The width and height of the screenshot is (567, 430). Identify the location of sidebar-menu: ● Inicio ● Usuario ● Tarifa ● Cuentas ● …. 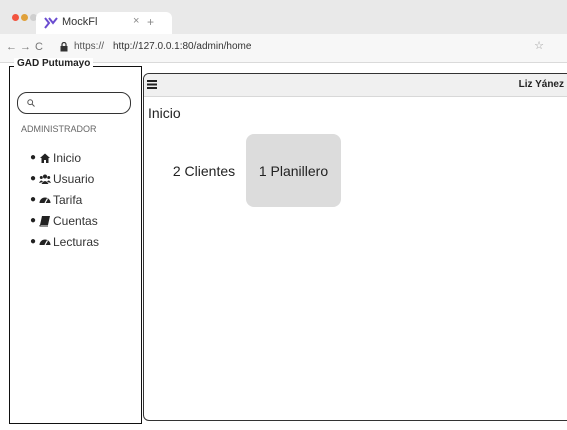
(85, 199).